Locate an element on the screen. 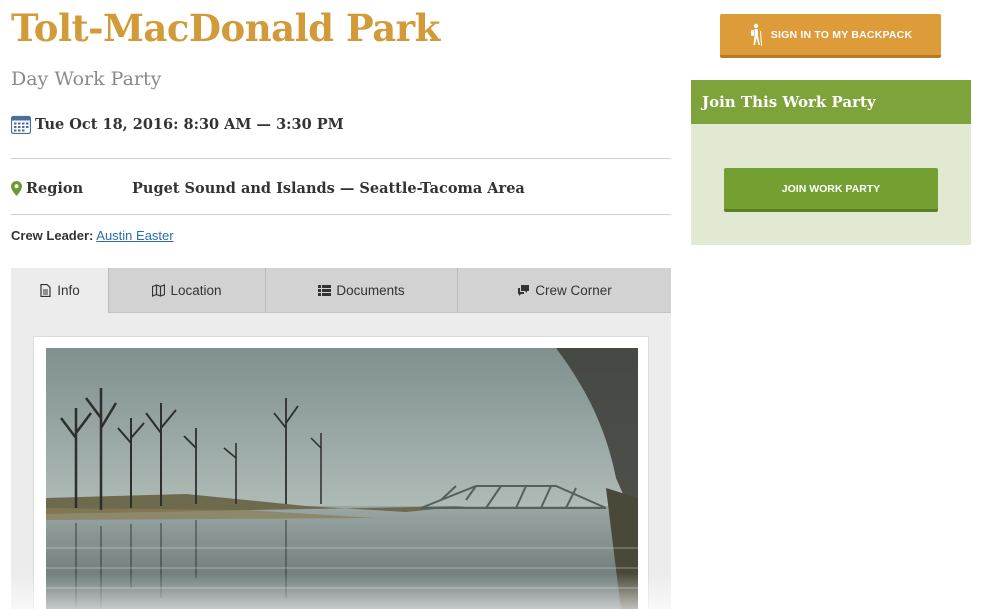 The height and width of the screenshot is (609, 984). tab-info: Info is located at coordinates (59, 290).